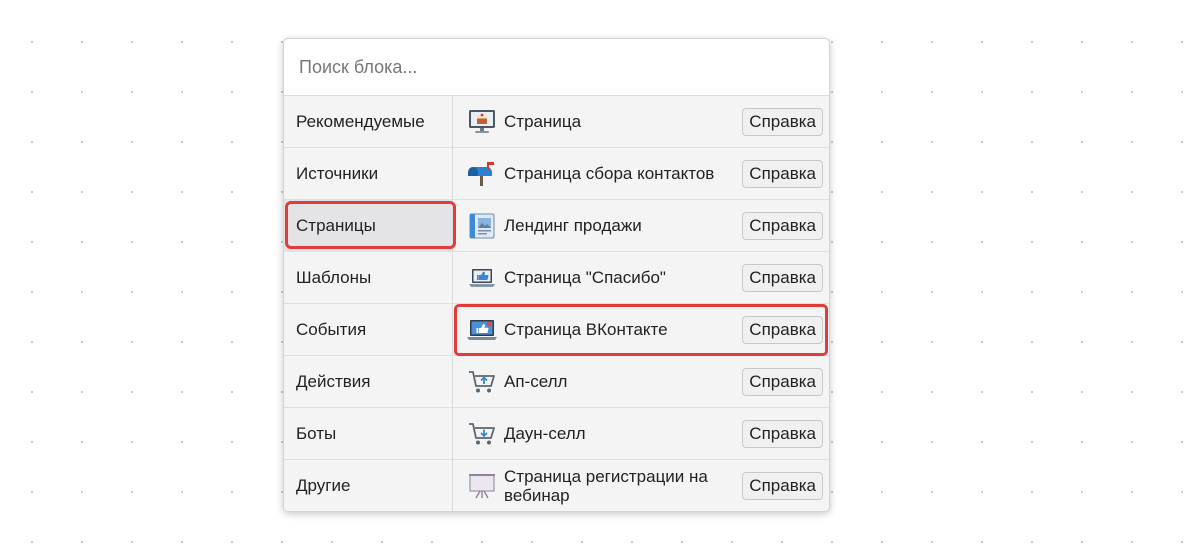 The image size is (1200, 544). I want to click on category-recommended: Рекомендуемые, so click(368, 122).